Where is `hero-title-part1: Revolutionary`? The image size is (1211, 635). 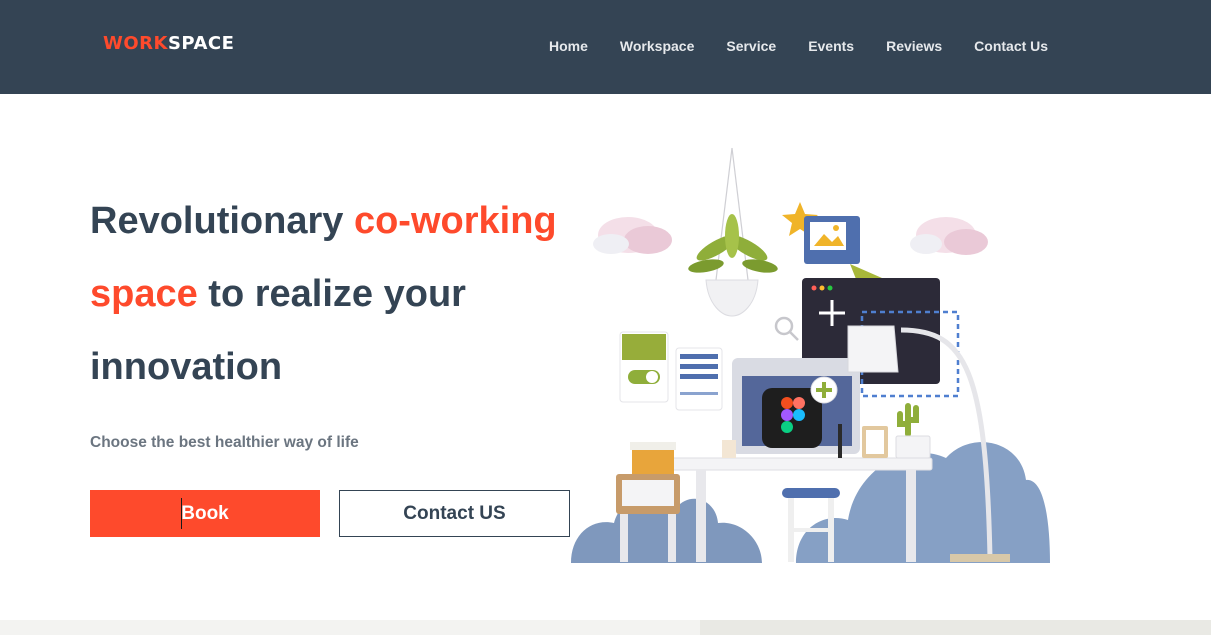 hero-title-part1: Revolutionary is located at coordinates (222, 221).